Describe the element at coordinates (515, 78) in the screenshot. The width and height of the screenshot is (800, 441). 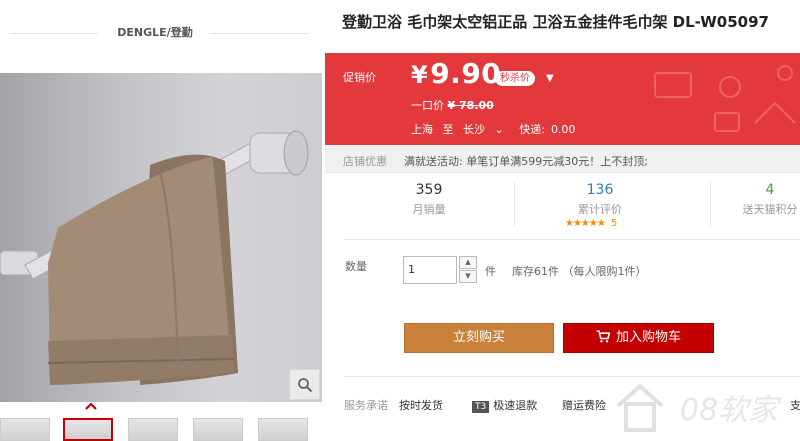
I see `seckill-badge: 秒杀价` at that location.